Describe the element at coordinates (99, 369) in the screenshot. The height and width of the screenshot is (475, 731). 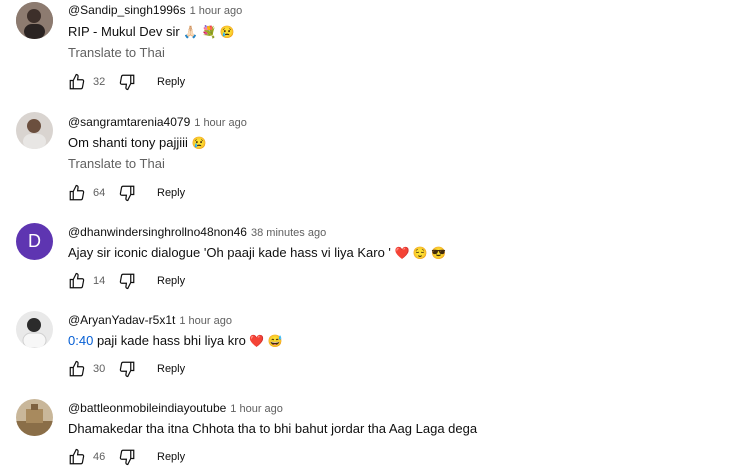
I see `like-count: 30` at that location.